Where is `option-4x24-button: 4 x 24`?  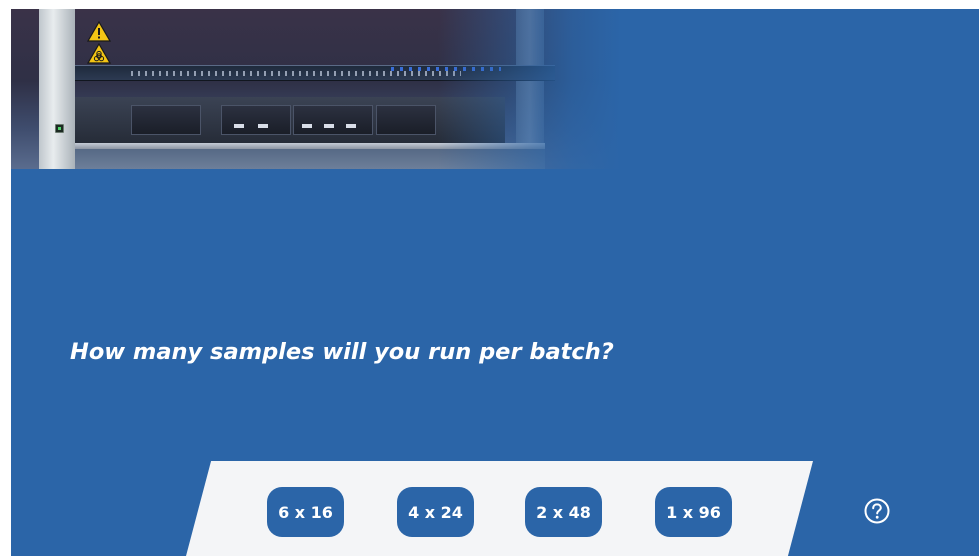
option-4x24-button: 4 x 24 is located at coordinates (435, 512).